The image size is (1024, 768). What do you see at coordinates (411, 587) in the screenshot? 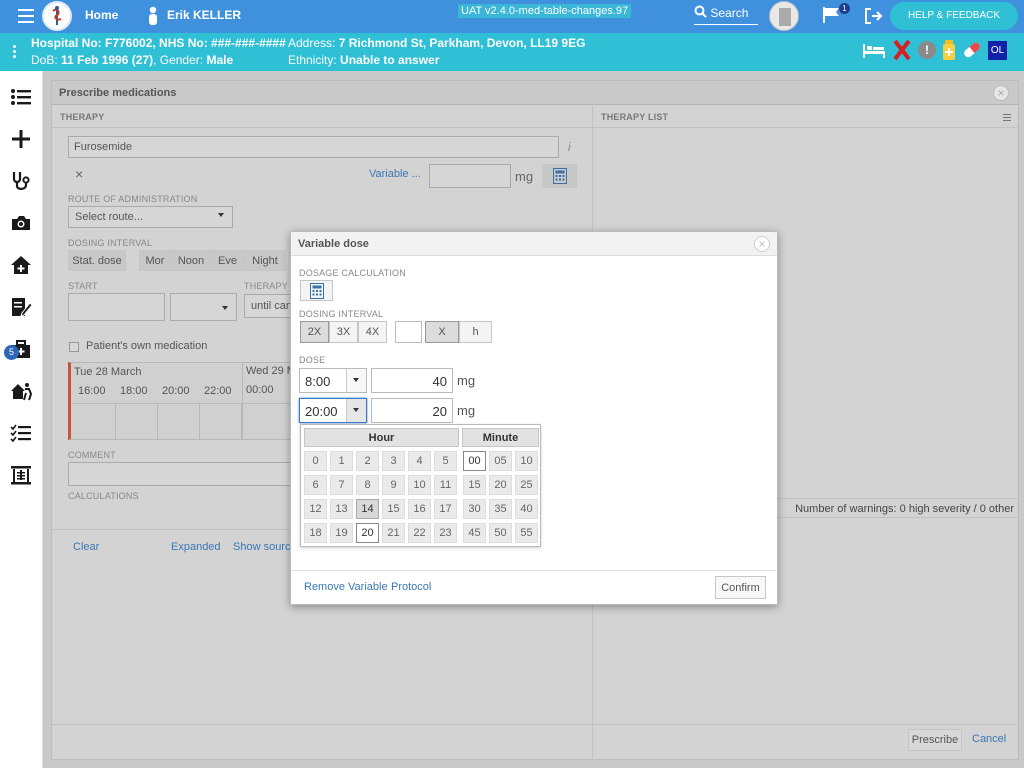
I see `protocol-link: Protocol` at bounding box center [411, 587].